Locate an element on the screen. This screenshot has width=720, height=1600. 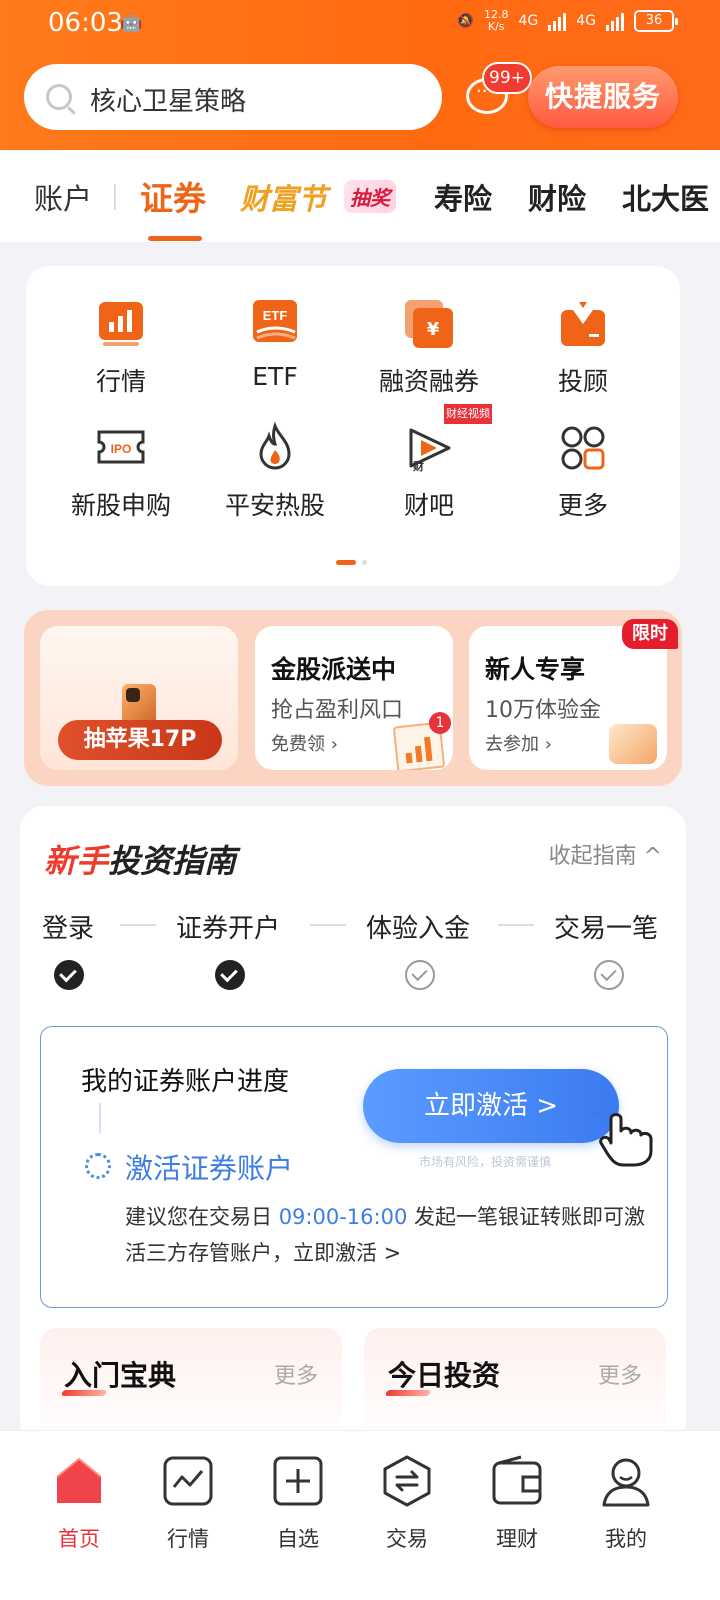
svg-text: IPO is located at coordinates (121, 449).